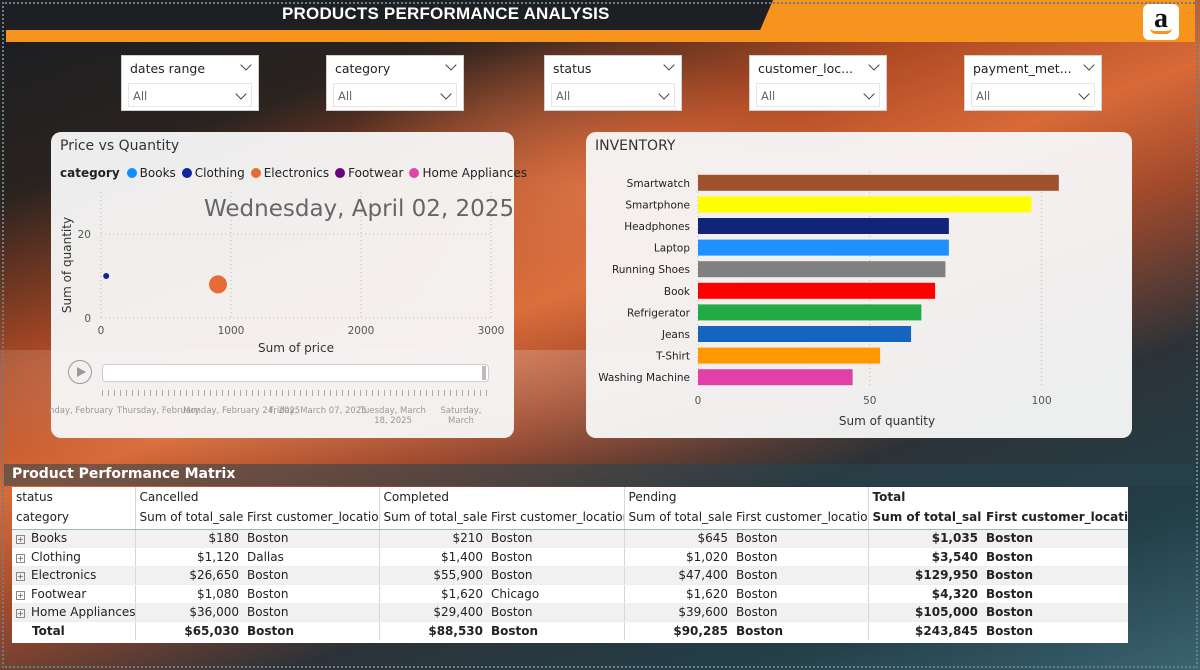  I want to click on matrix-title: Product Performance Matrix, so click(124, 474).